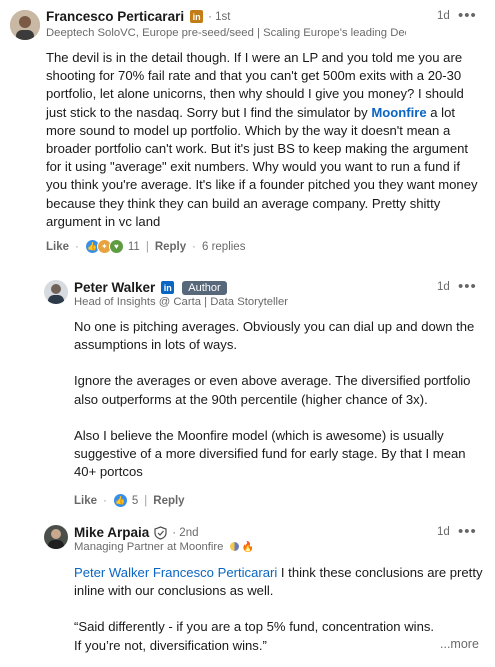  I want to click on replies-count: 6 replies, so click(223, 247).